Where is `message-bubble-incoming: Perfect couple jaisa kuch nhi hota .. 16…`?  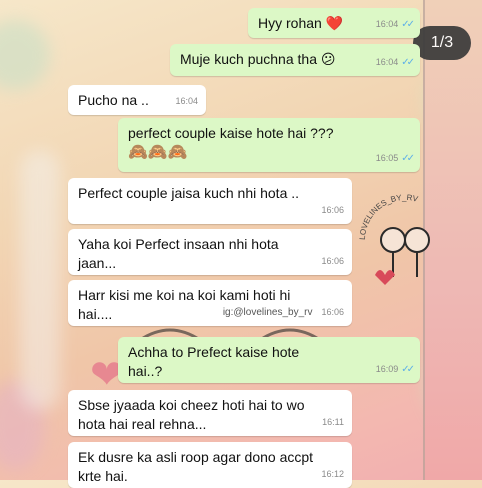 message-bubble-incoming: Perfect couple jaisa kuch nhi hota .. 16… is located at coordinates (210, 201).